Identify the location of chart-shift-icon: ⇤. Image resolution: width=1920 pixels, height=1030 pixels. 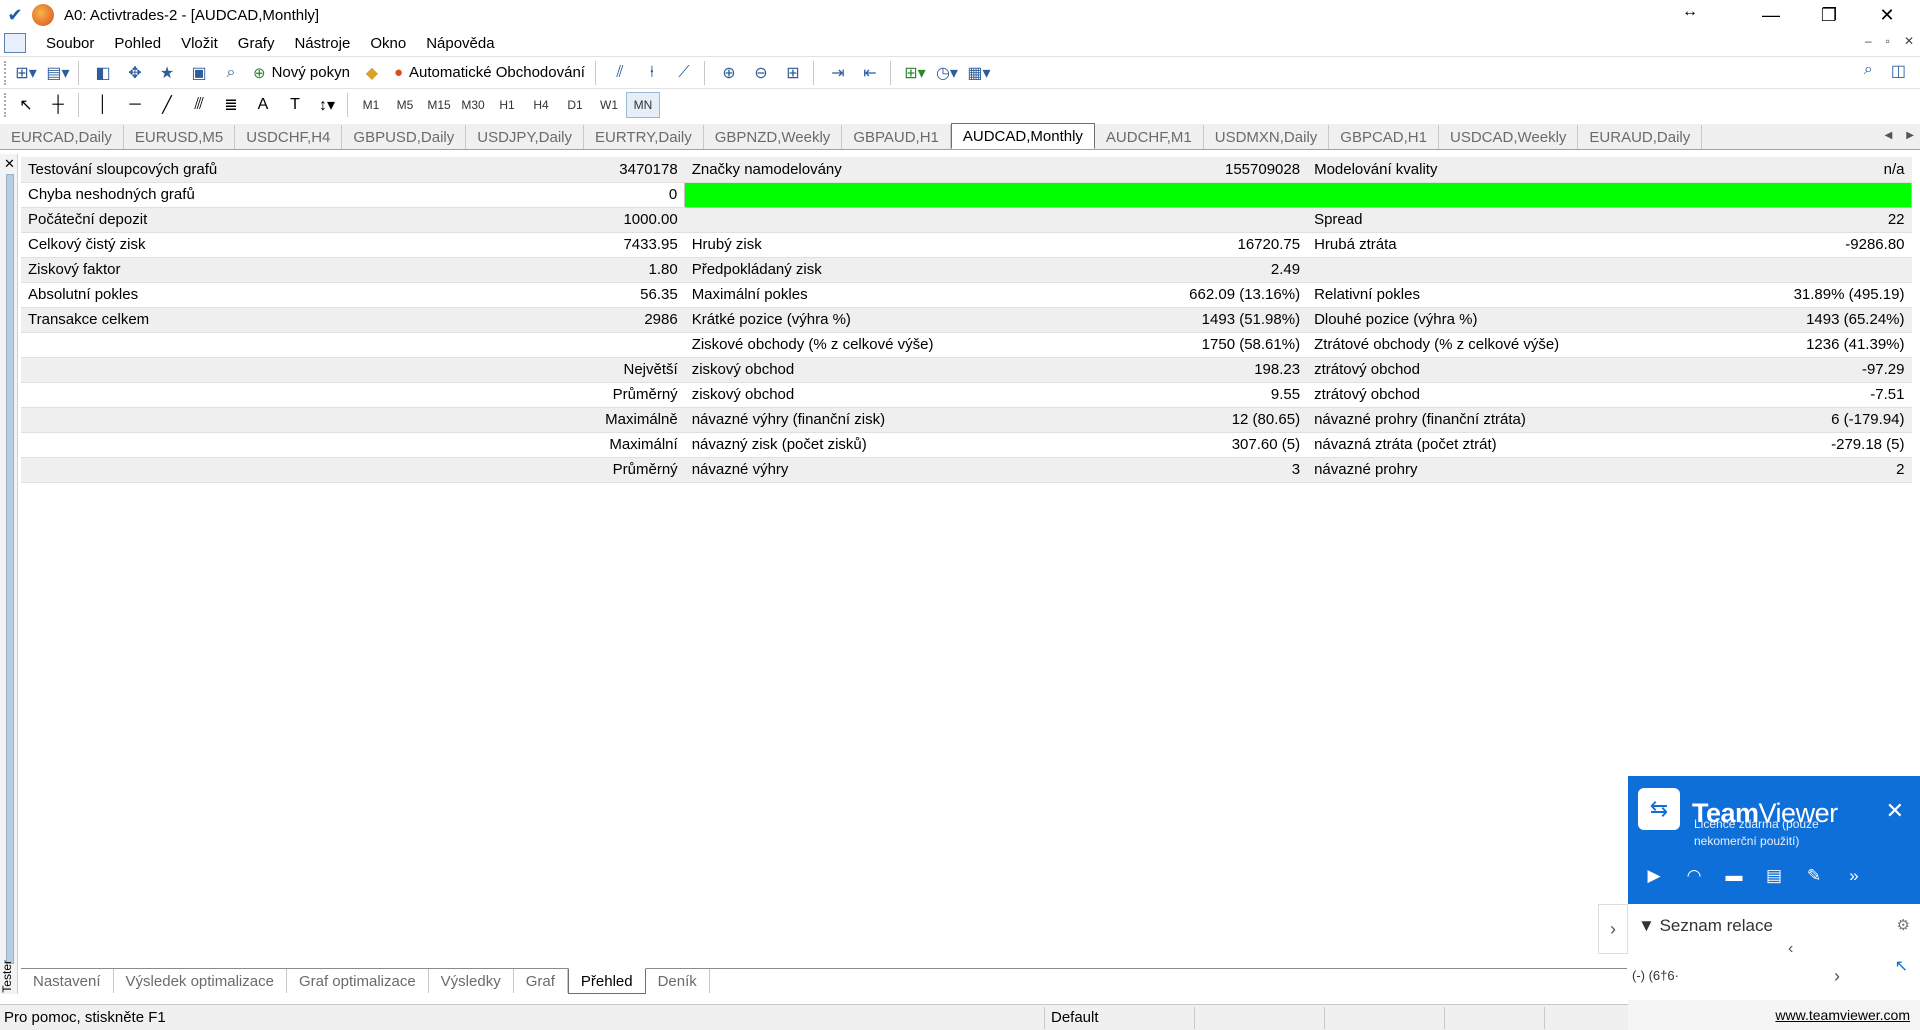
(870, 73).